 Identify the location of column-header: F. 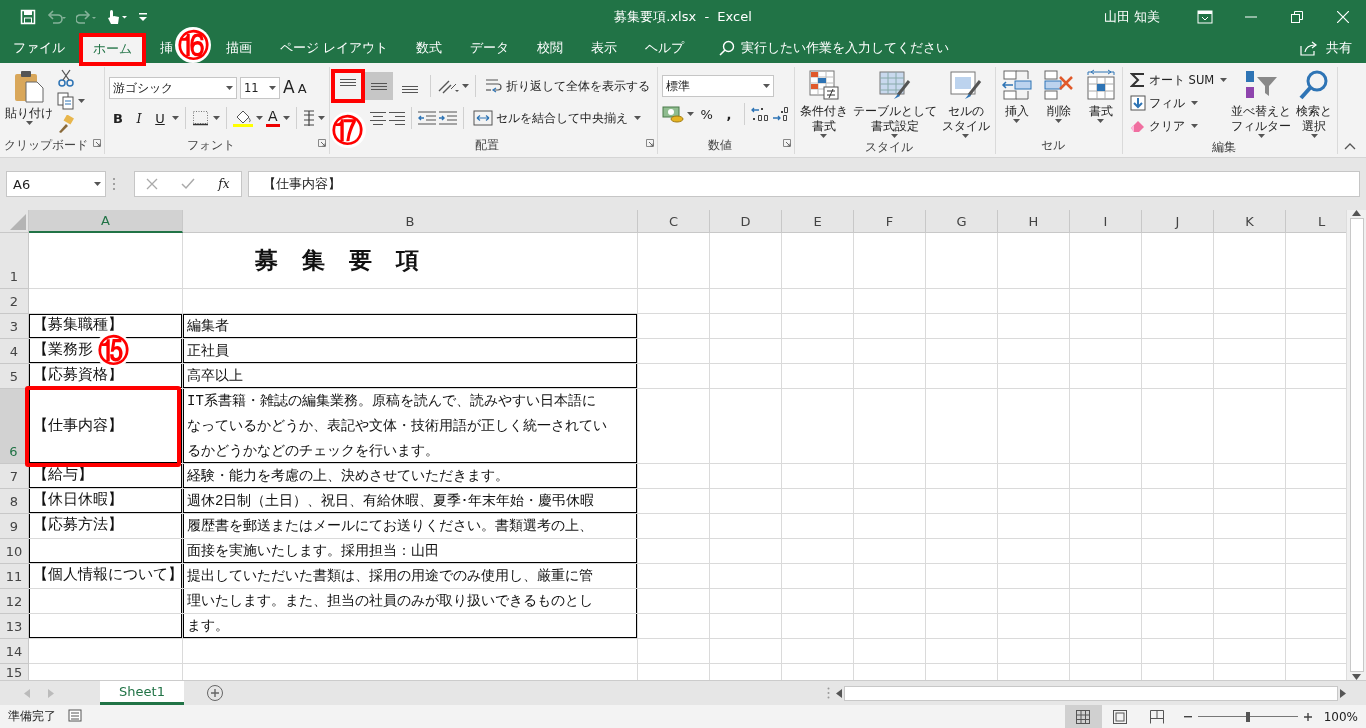
(890, 221).